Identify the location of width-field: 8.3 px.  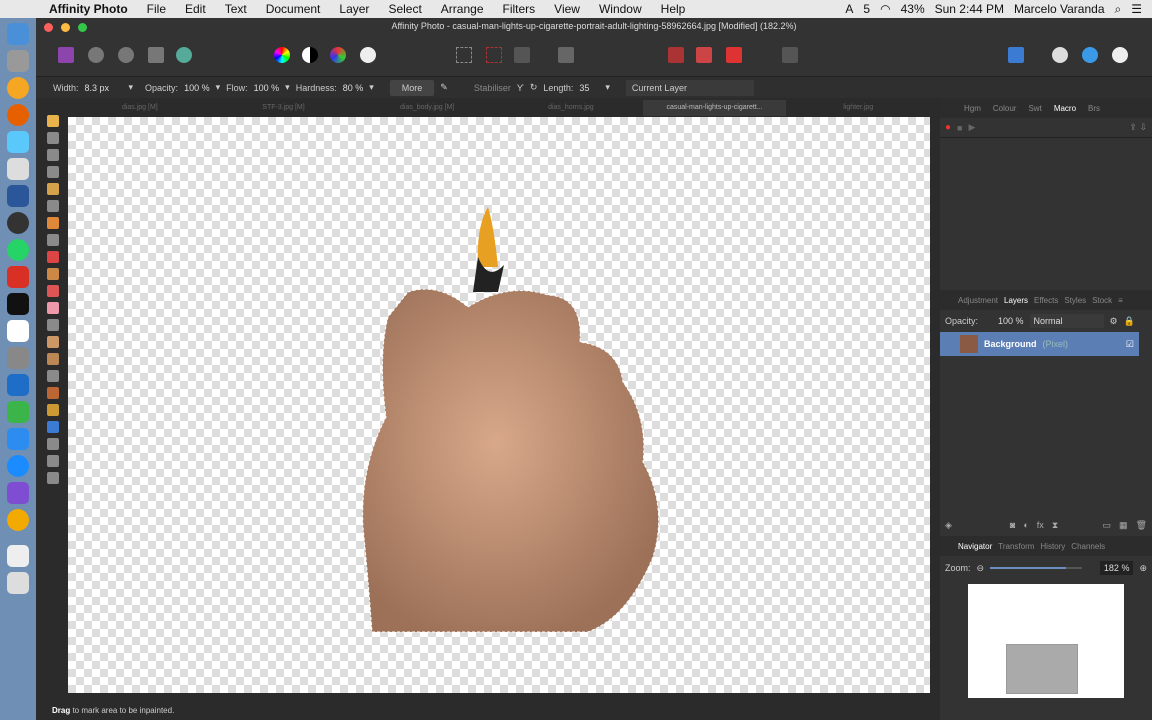
(104, 88).